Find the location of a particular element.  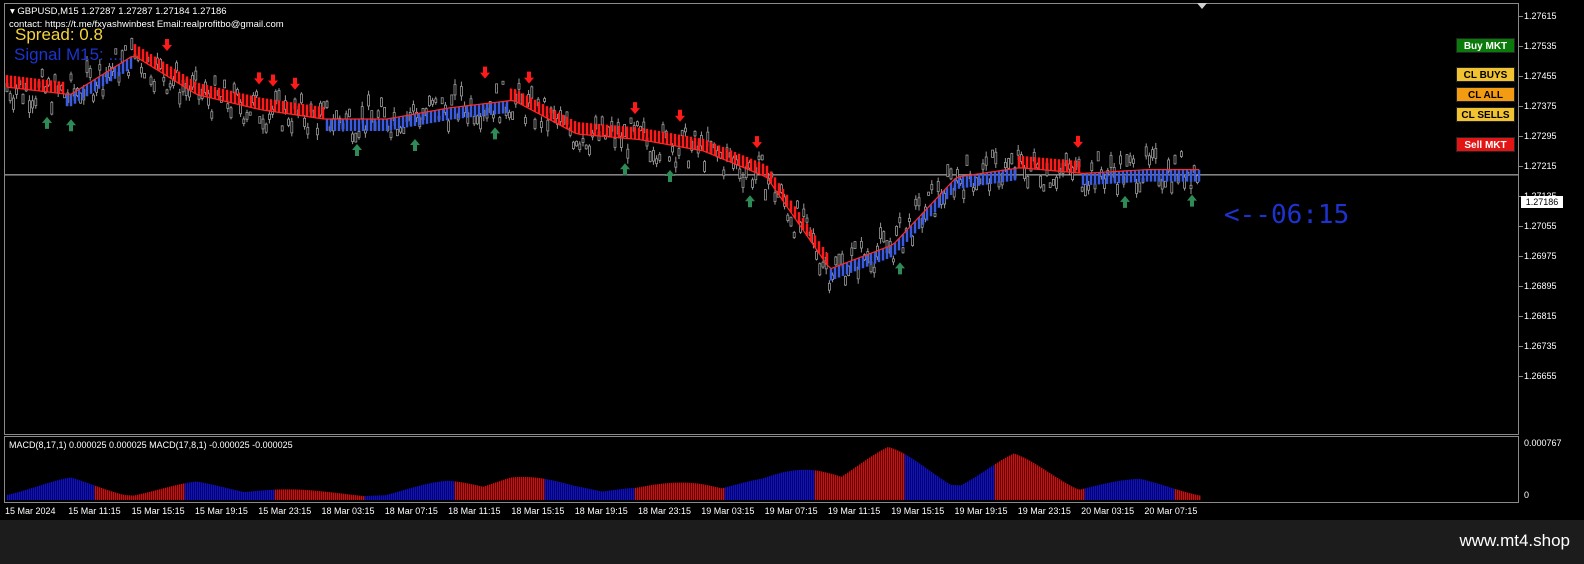

price-tick-label: 1.26975 is located at coordinates (1540, 256).